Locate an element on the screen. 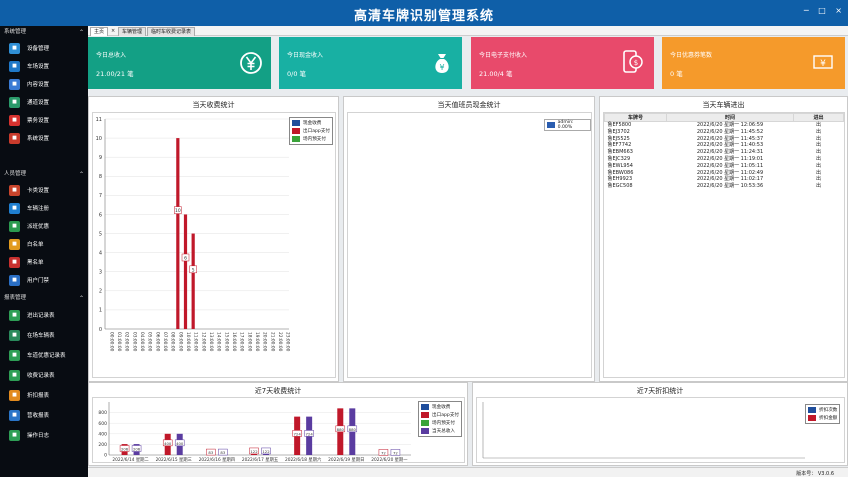 This screenshot has width=848, height=477. sidebar-section: 系统管理 ⌃ ■ 设备管理 ■ 车场设置 ■ 内容设置 ■ 通道设置 ■ 票务设置 ■ 系统设置 is located at coordinates (44, 86).